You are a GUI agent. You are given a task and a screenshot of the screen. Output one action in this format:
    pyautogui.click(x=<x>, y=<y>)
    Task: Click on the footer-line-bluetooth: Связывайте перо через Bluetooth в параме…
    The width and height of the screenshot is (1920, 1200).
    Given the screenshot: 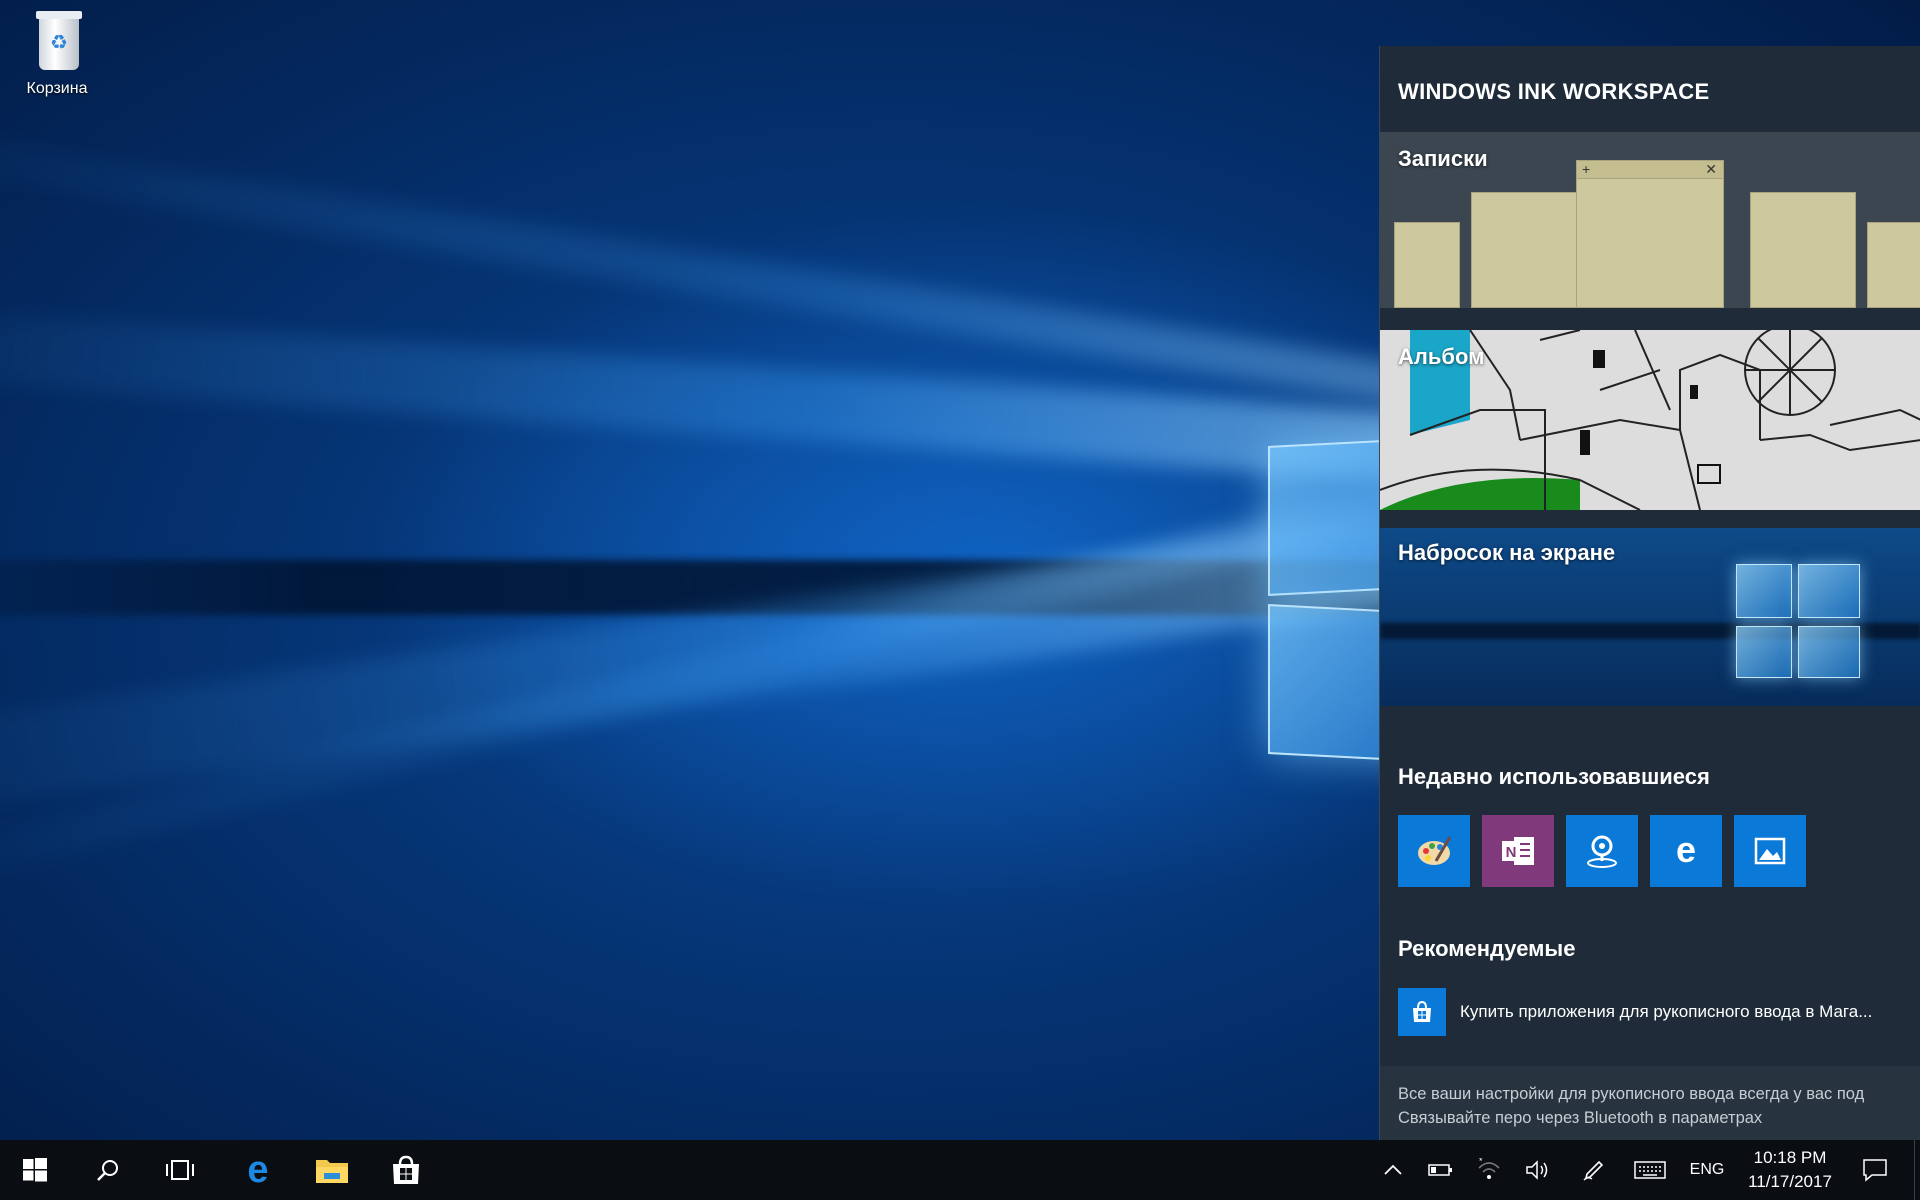 What is the action you would take?
    pyautogui.click(x=1580, y=1118)
    